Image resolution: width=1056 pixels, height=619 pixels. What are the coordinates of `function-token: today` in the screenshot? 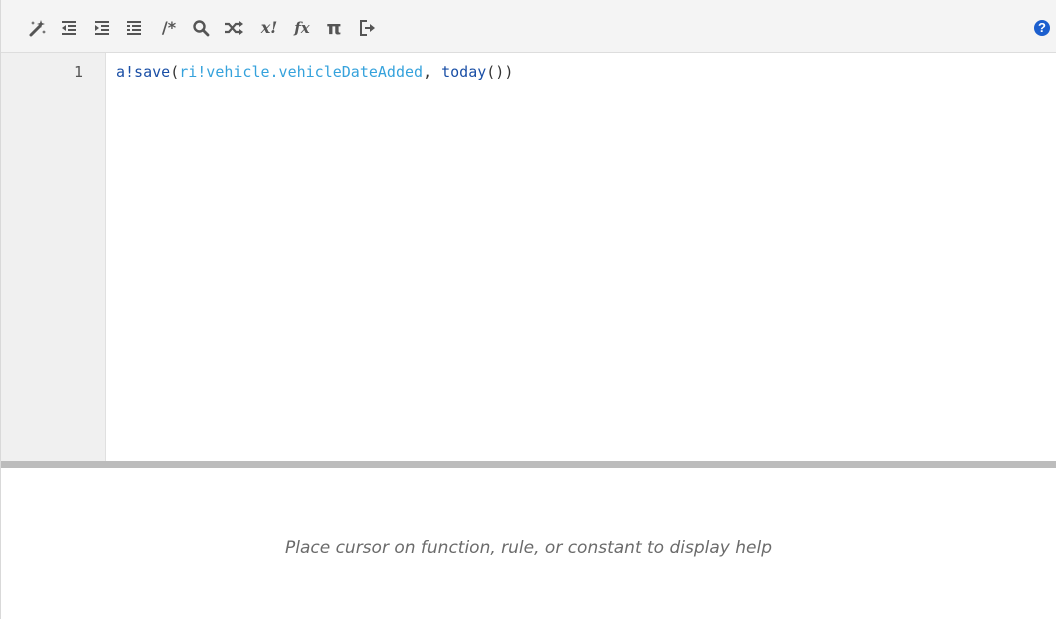 It's located at (464, 72).